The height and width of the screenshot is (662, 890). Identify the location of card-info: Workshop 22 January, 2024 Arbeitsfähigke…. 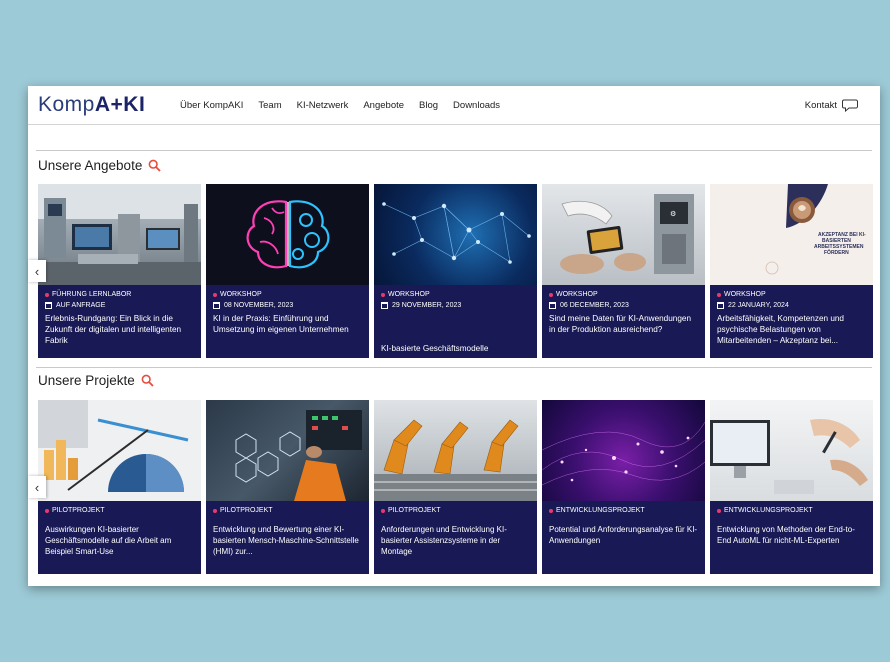
(791, 321).